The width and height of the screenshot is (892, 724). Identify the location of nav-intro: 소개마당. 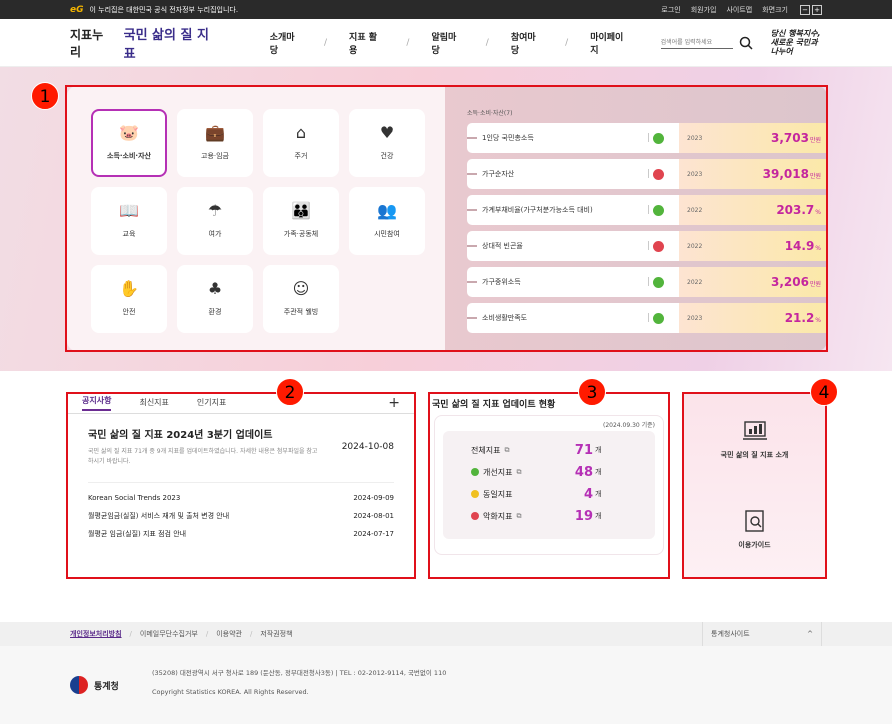
(286, 43).